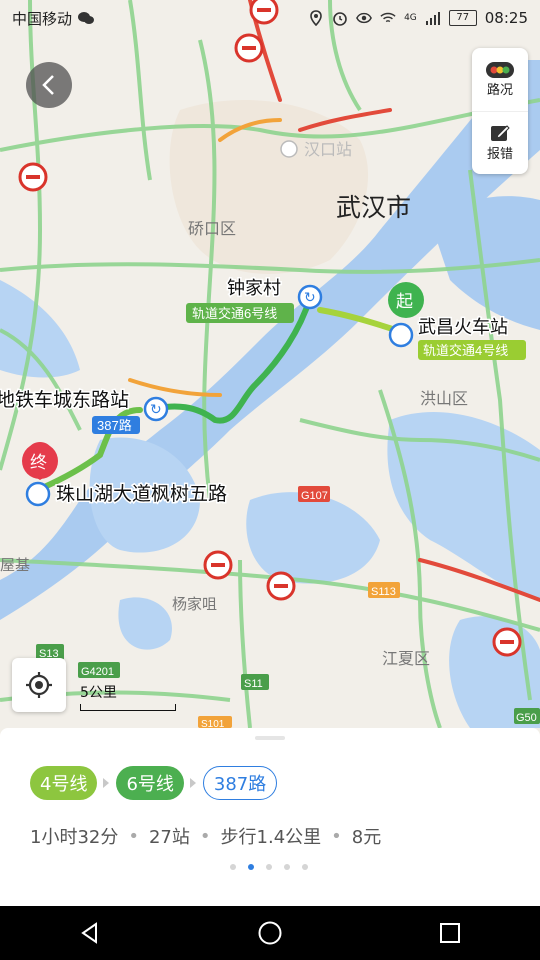 The width and height of the screenshot is (540, 960). I want to click on route-chip-line6: 6号线, so click(150, 783).